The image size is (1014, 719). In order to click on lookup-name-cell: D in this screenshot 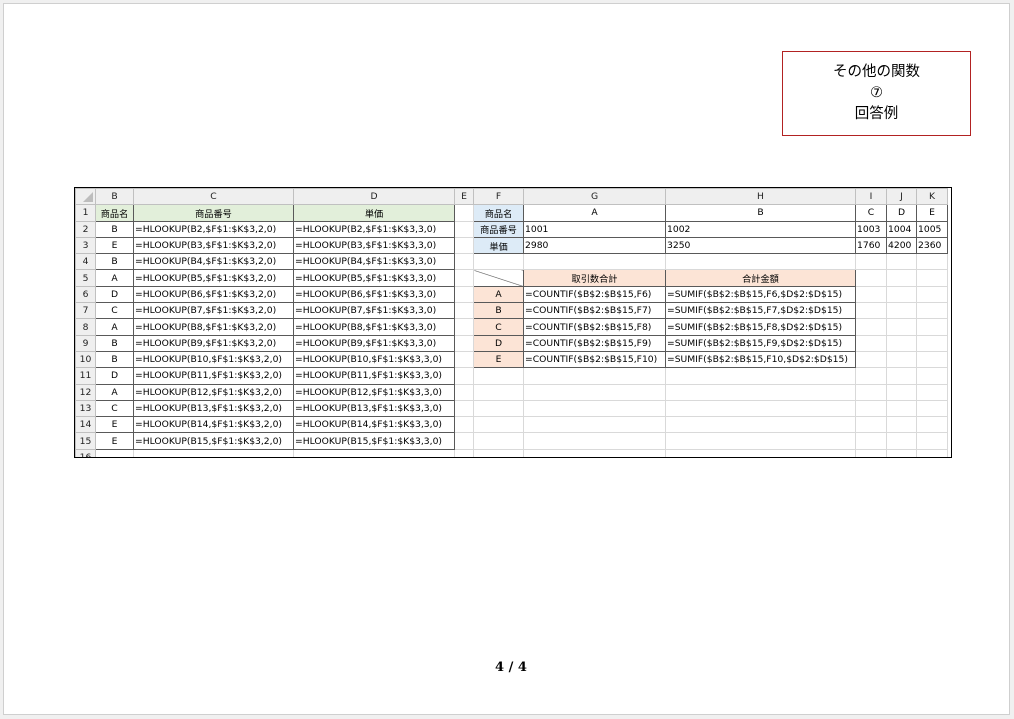, I will do `click(901, 213)`.